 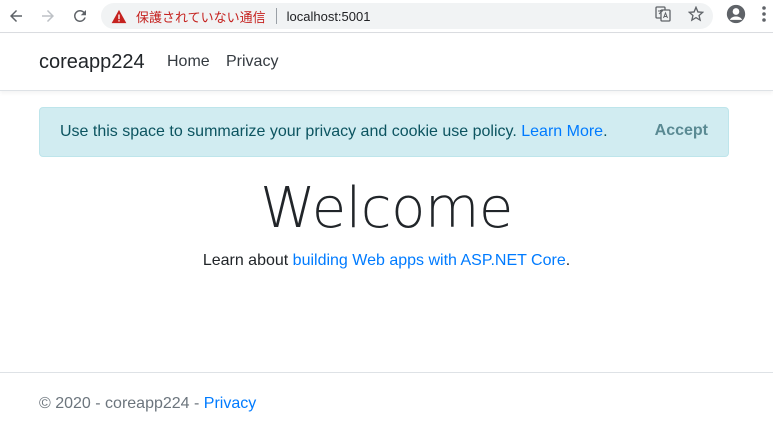 I want to click on footer-text: © 2020 - coreapp224 - Privacy, so click(x=147, y=404).